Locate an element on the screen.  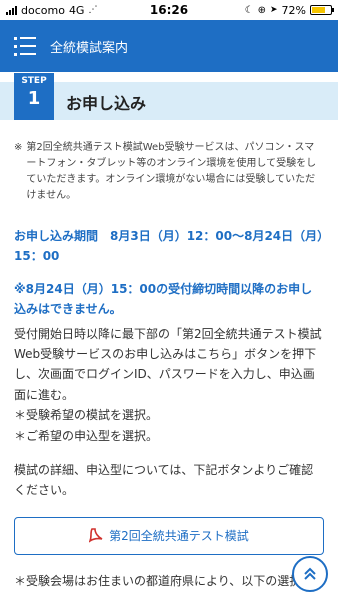
status-bar: docomo 4G ⋰ 16:26 ☾ ⊕ ➤ 72% is located at coordinates (169, 10).